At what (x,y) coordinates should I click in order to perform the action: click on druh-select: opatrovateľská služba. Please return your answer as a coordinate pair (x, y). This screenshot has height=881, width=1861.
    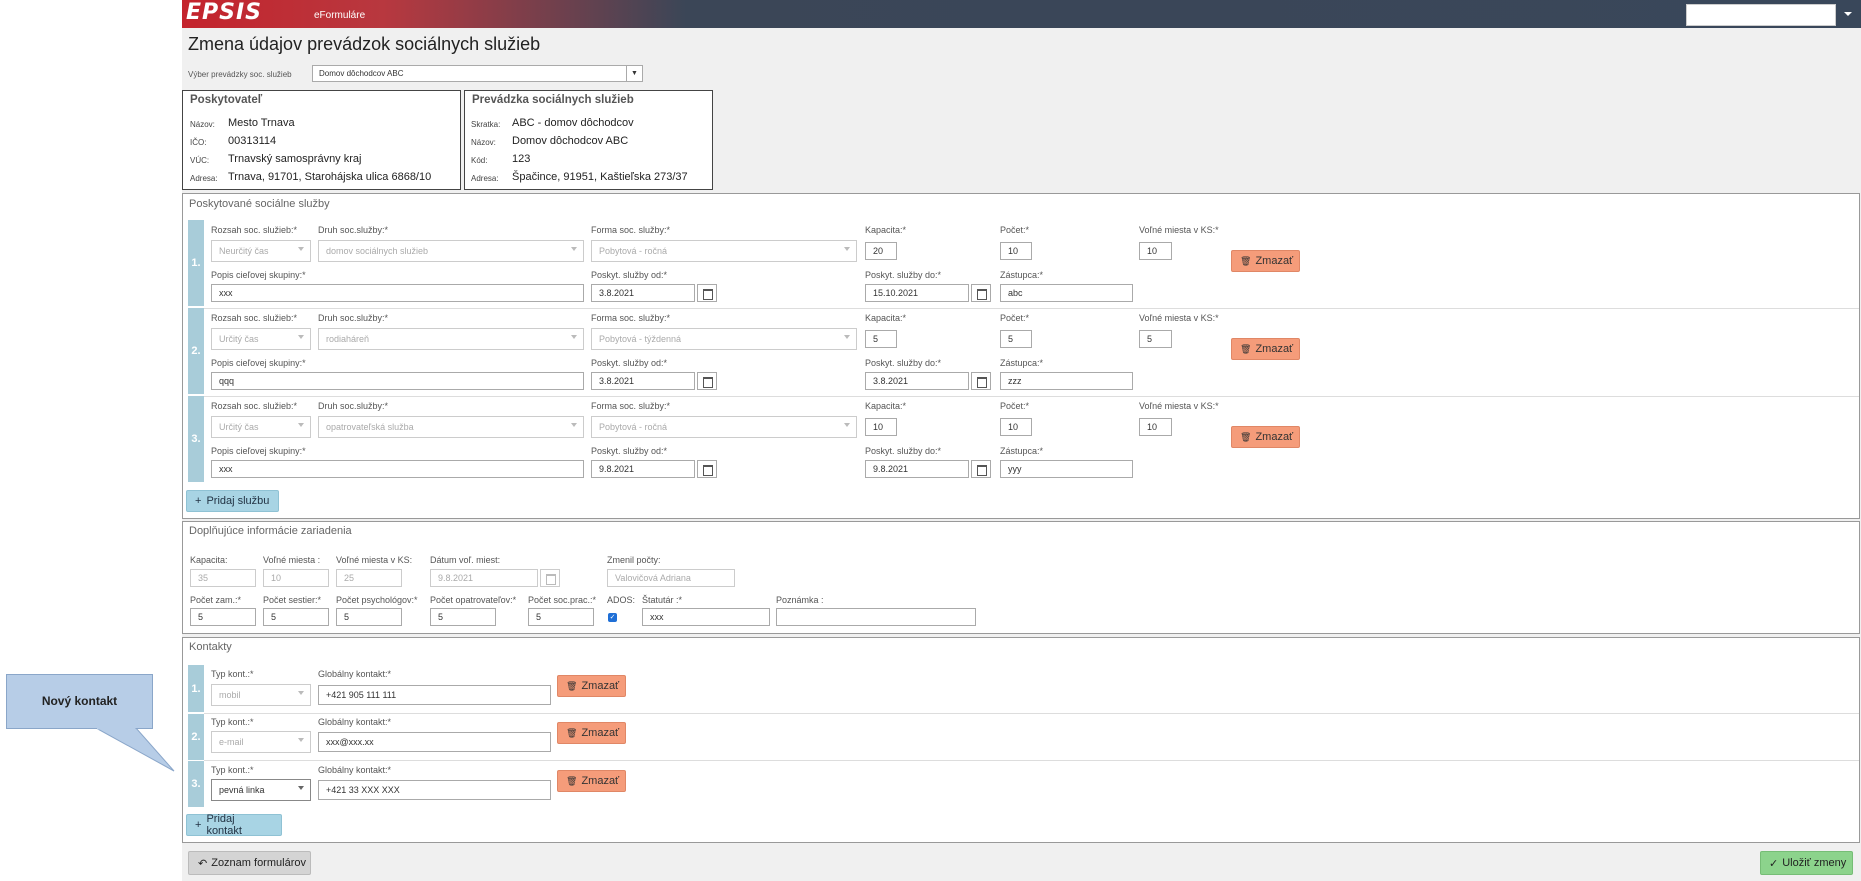
    Looking at the image, I should click on (451, 427).